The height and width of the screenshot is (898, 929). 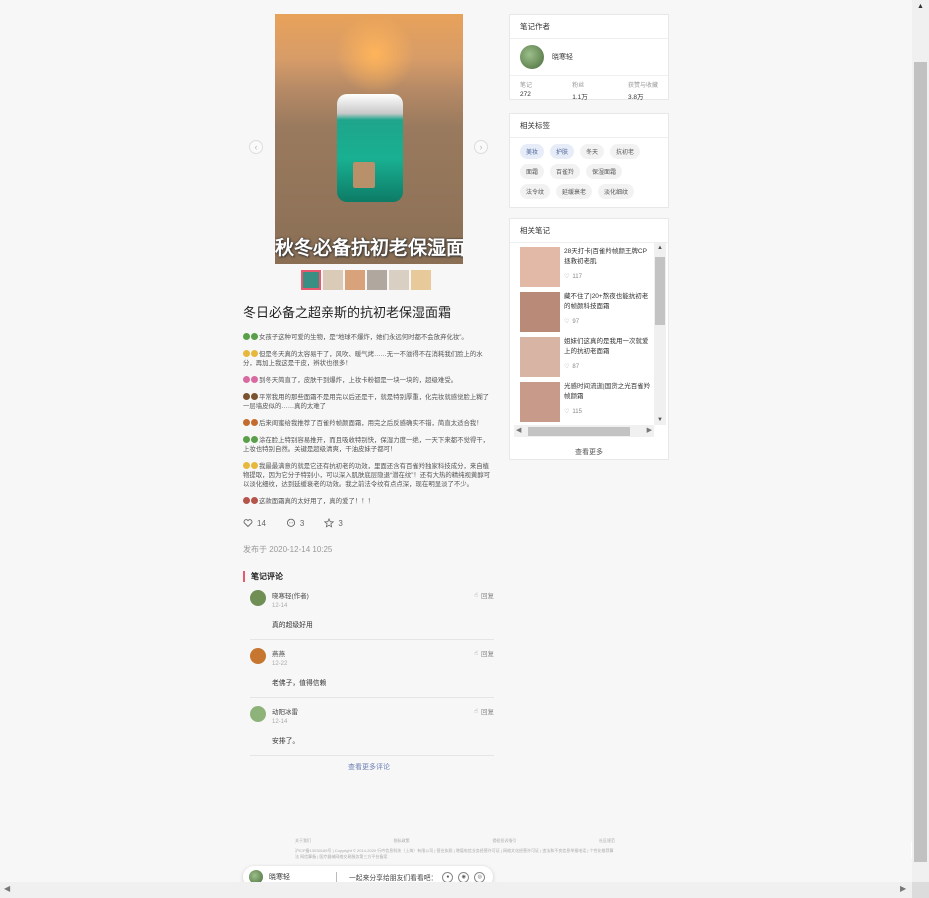 I want to click on see-more-link: 查看更多, so click(x=589, y=452).